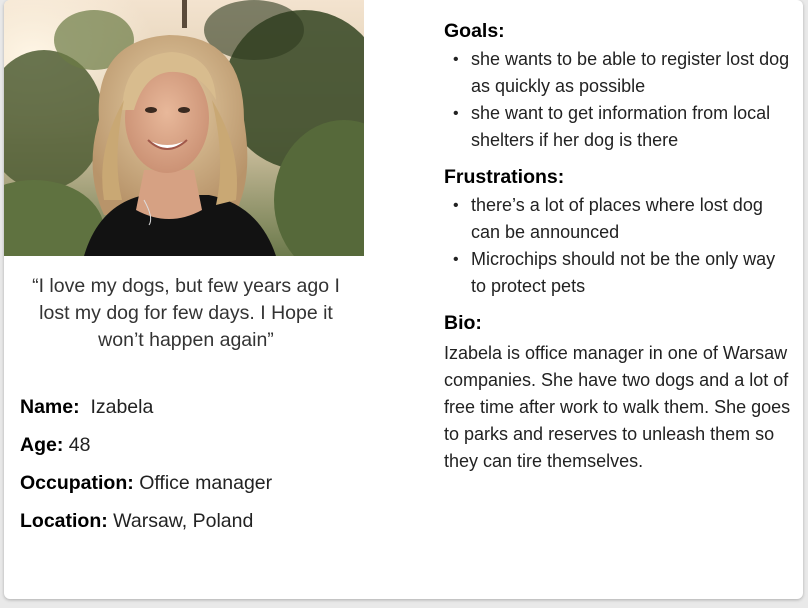 The height and width of the screenshot is (608, 808). What do you see at coordinates (474, 31) in the screenshot?
I see `goals-title: Goals:` at bounding box center [474, 31].